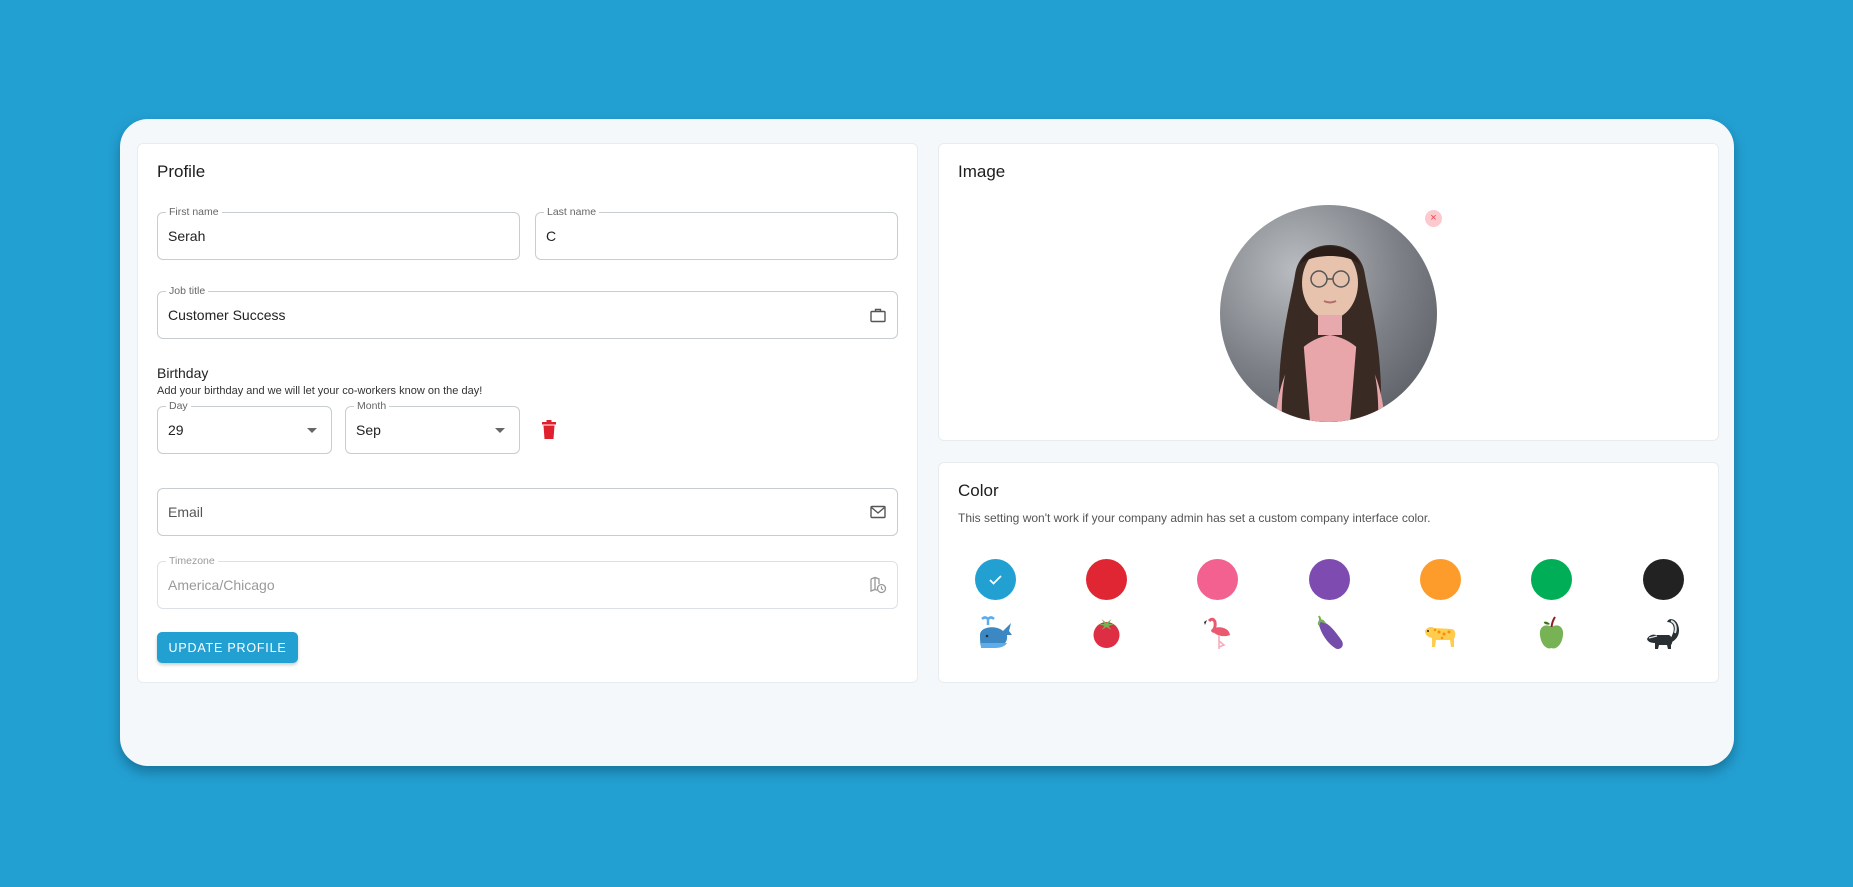  Describe the element at coordinates (878, 512) in the screenshot. I see `mail-icon` at that location.